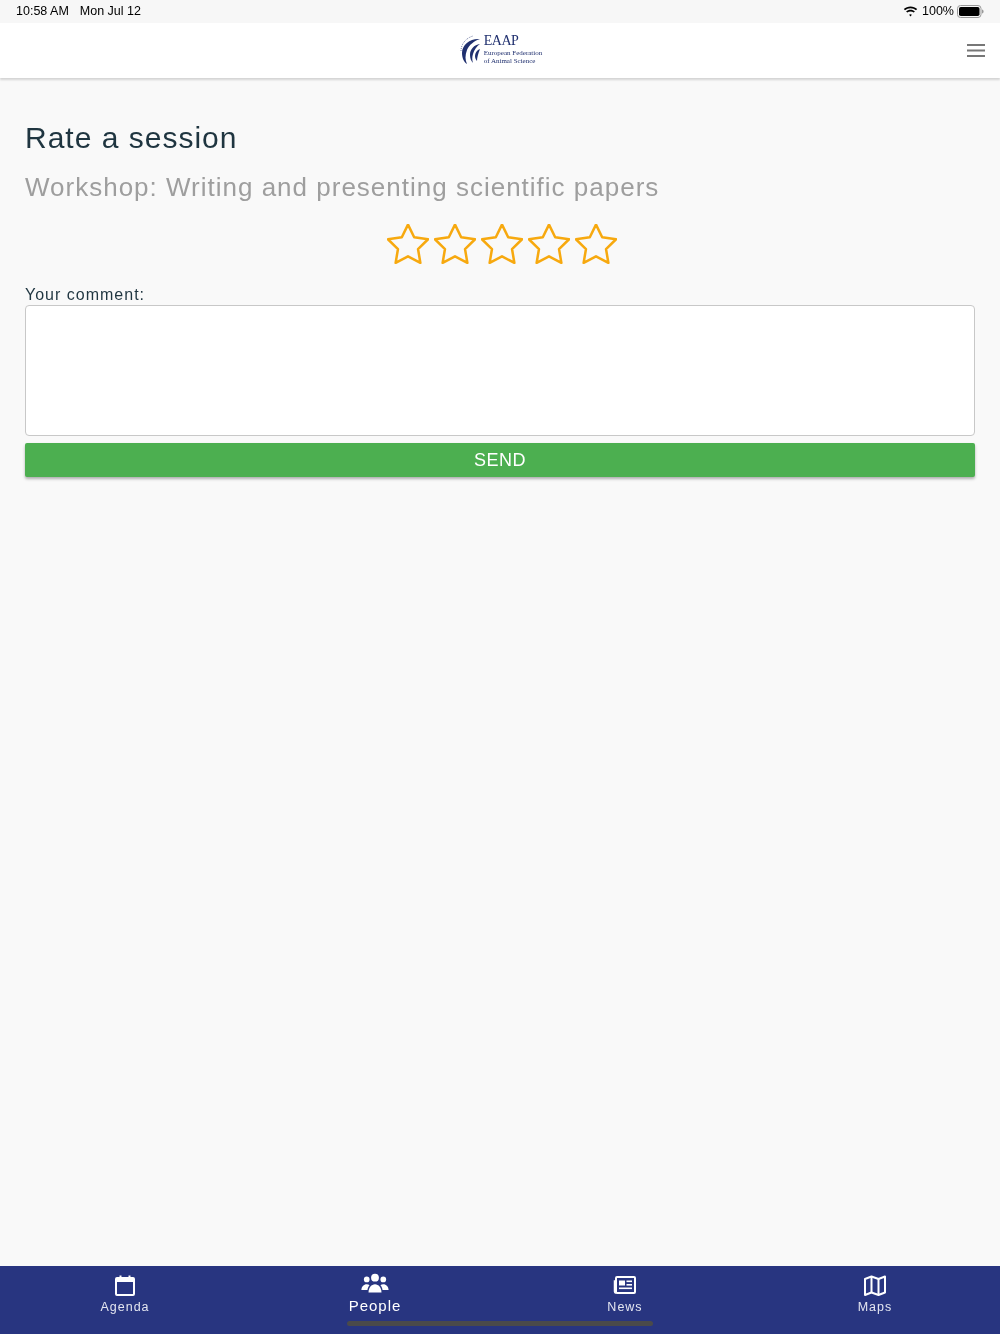 Image resolution: width=1000 pixels, height=1334 pixels. I want to click on menu-icon, so click(976, 50).